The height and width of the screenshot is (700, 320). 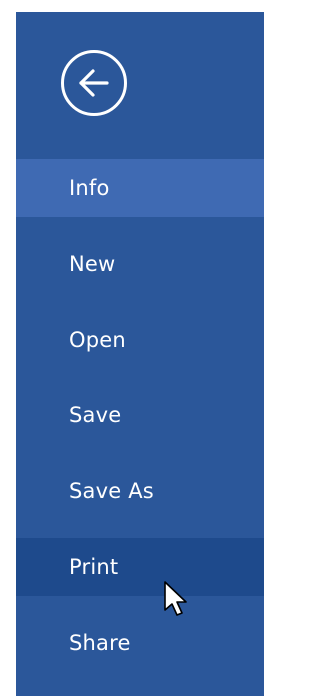 What do you see at coordinates (140, 264) in the screenshot?
I see `nav-item-new: New` at bounding box center [140, 264].